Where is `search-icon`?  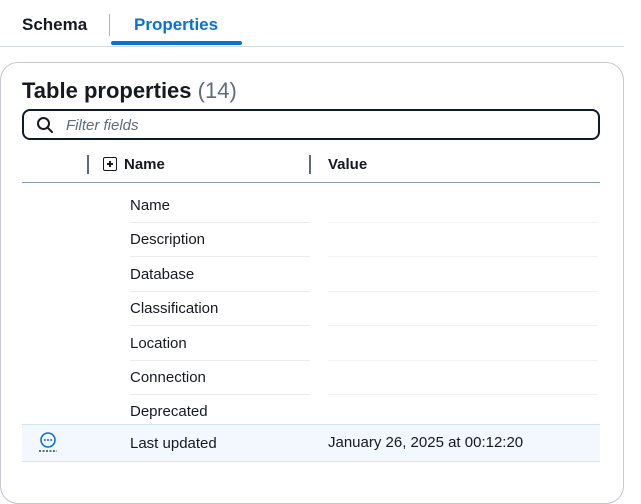 search-icon is located at coordinates (45, 125).